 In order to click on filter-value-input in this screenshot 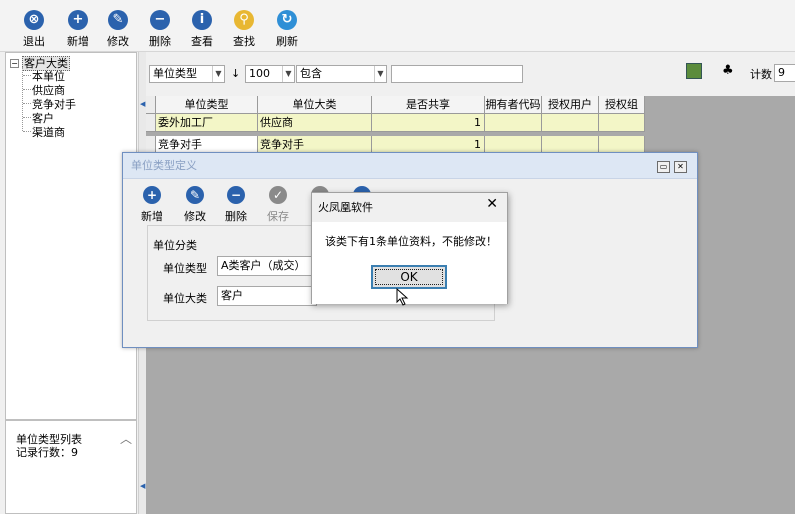, I will do `click(457, 74)`.